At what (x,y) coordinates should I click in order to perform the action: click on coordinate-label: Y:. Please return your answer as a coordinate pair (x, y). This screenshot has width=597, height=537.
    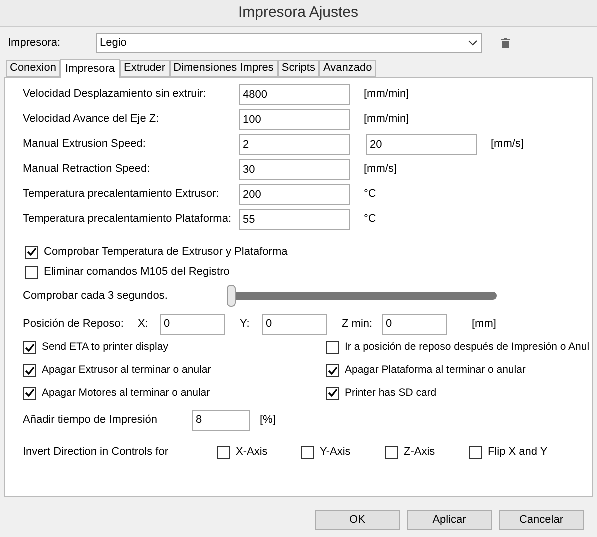
    Looking at the image, I should click on (245, 324).